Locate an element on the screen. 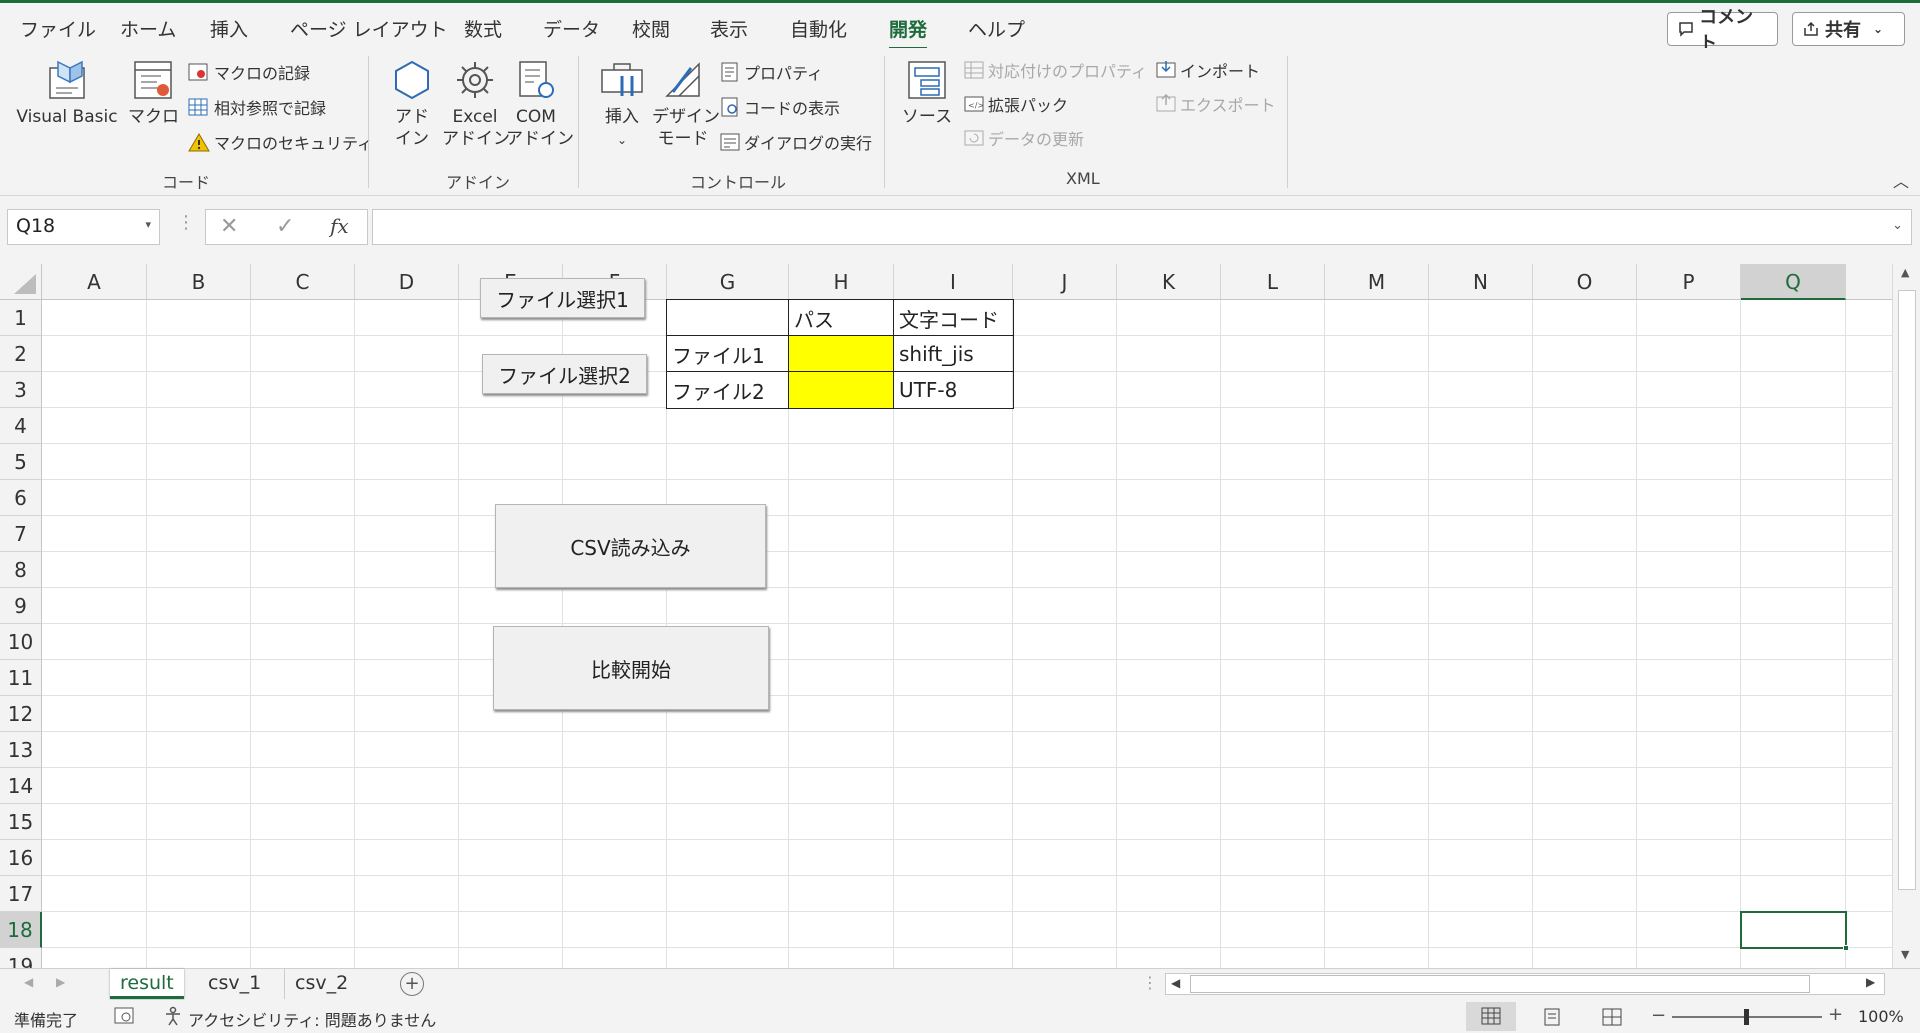 Image resolution: width=1920 pixels, height=1033 pixels. tab-data: データ is located at coordinates (571, 28).